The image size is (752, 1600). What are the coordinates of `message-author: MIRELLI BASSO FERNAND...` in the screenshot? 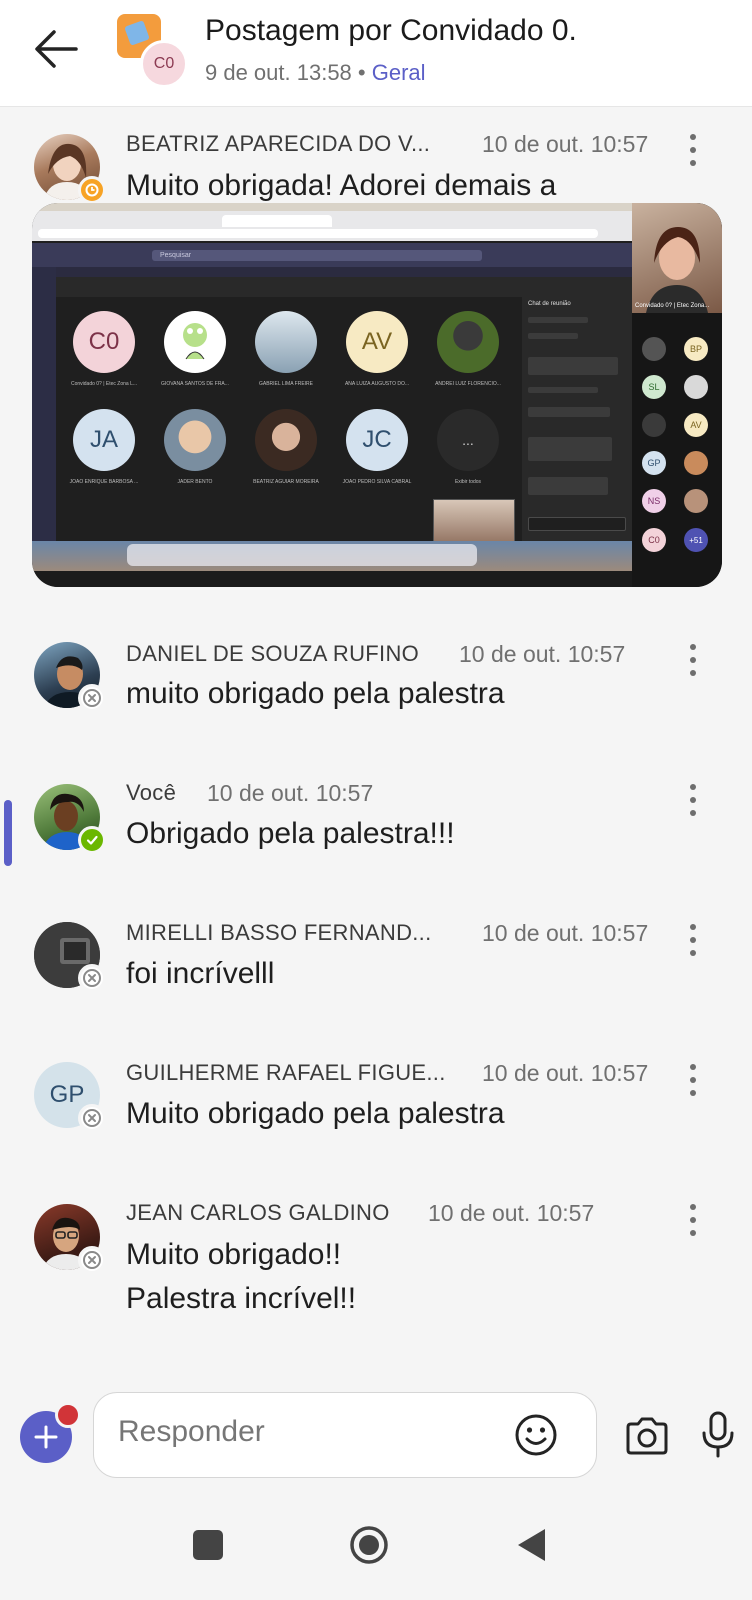 It's located at (279, 932).